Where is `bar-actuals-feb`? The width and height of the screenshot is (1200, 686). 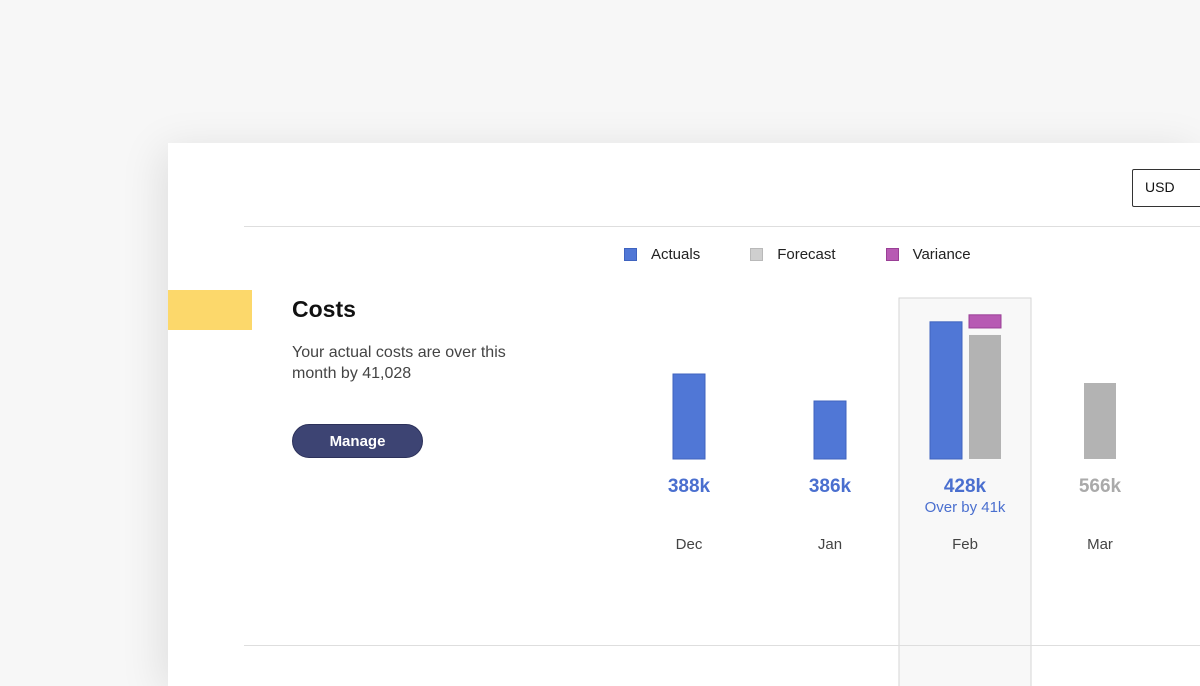 bar-actuals-feb is located at coordinates (946, 390).